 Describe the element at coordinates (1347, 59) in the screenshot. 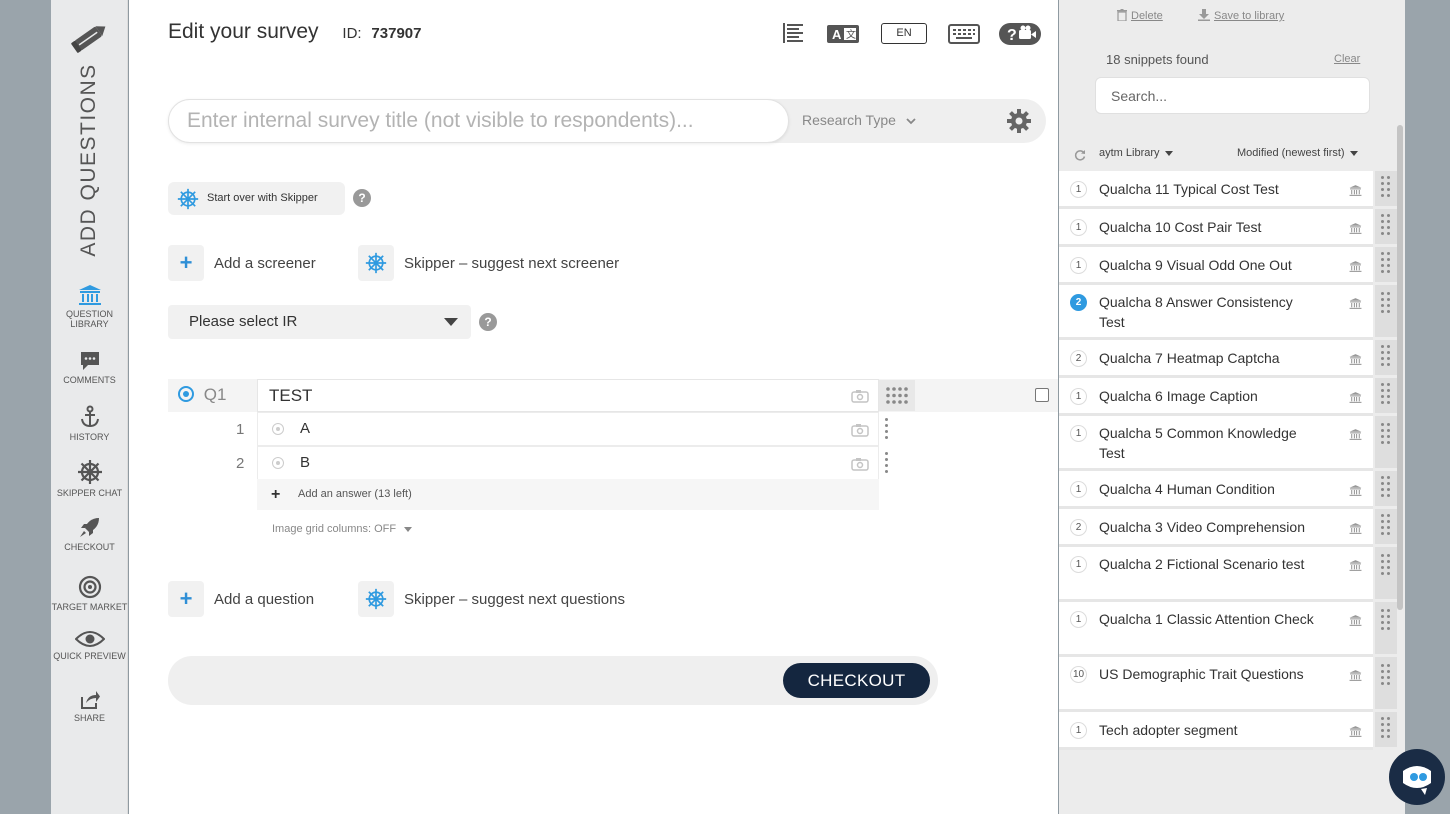

I see `clear-link: Clear` at that location.